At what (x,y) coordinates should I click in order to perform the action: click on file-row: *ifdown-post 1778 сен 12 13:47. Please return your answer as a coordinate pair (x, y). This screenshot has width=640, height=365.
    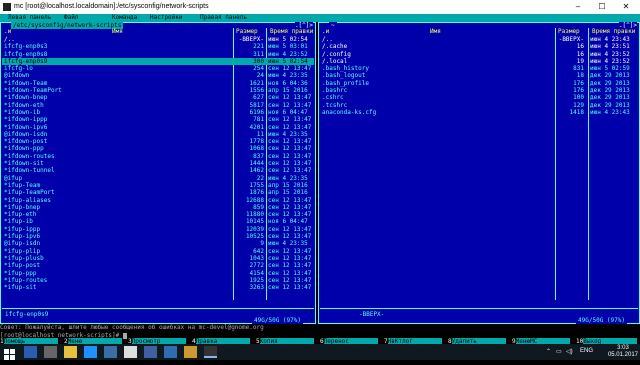
    Looking at the image, I should click on (158, 141).